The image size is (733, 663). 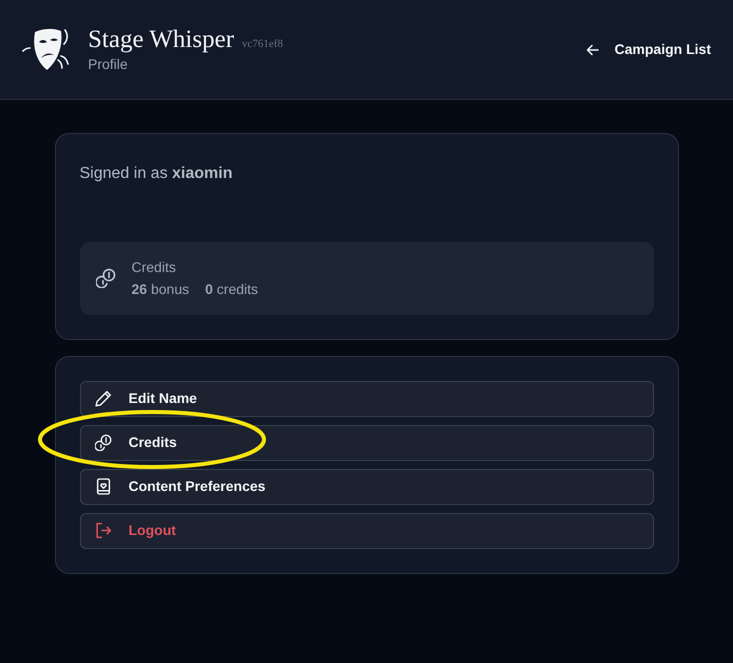 I want to click on menu-item: Credits, so click(x=367, y=442).